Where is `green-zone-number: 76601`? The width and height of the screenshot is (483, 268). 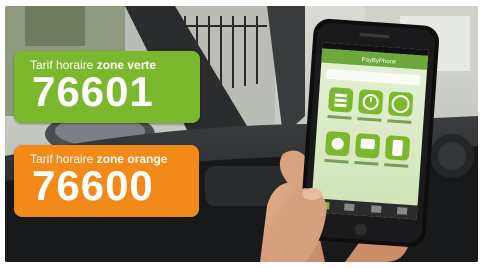 green-zone-number: 76601 is located at coordinates (93, 91).